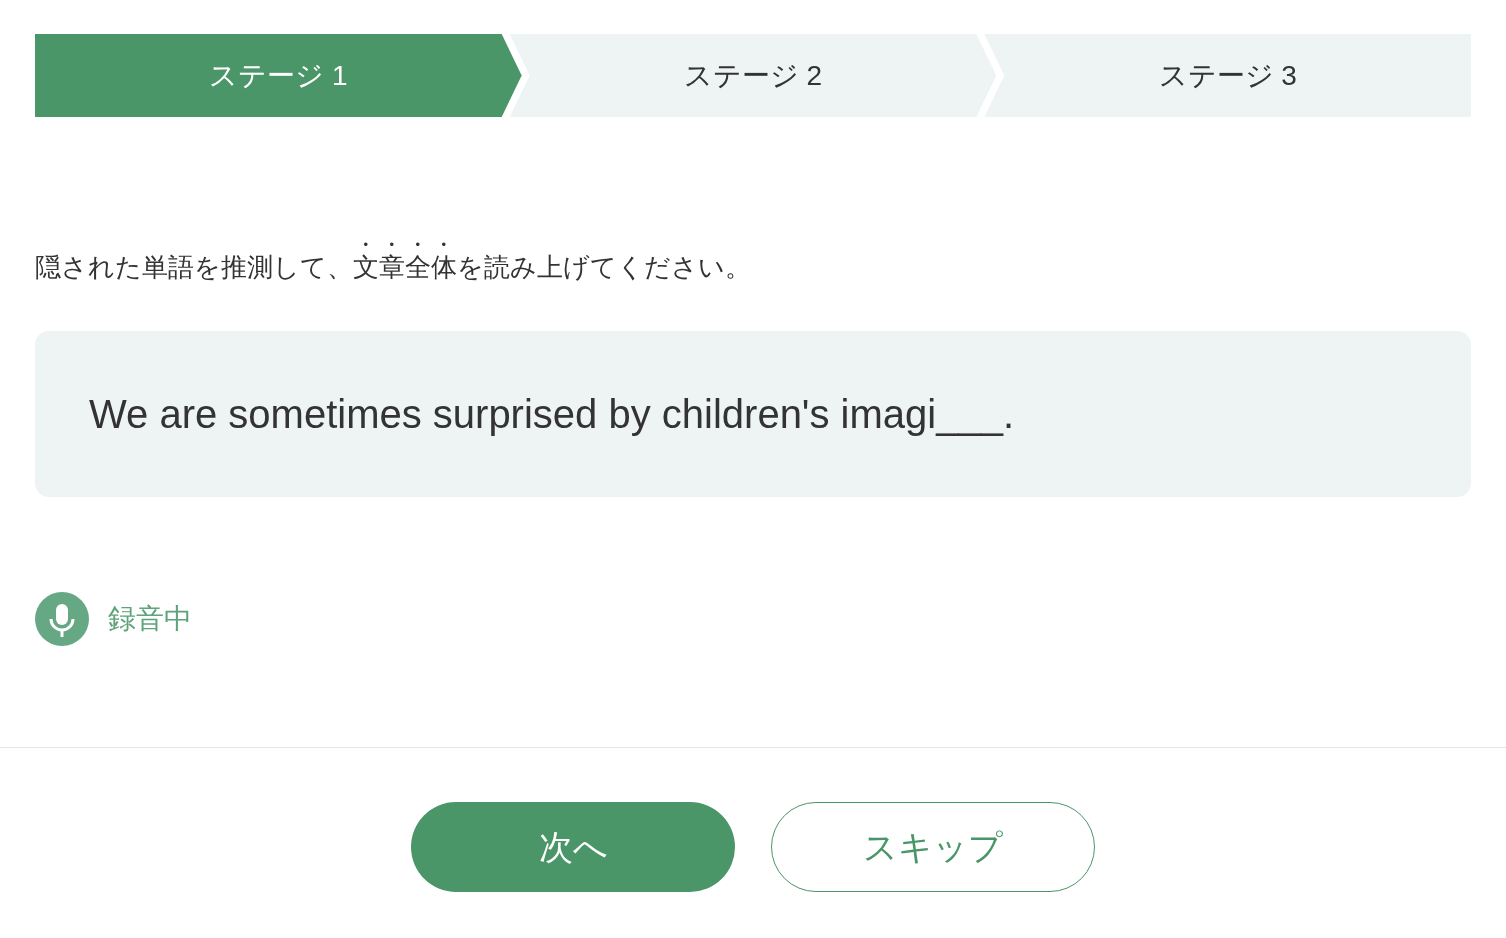  What do you see at coordinates (393, 267) in the screenshot?
I see `instruction-text: 隠された単語を推測して、文章全体を読み上げてください。` at bounding box center [393, 267].